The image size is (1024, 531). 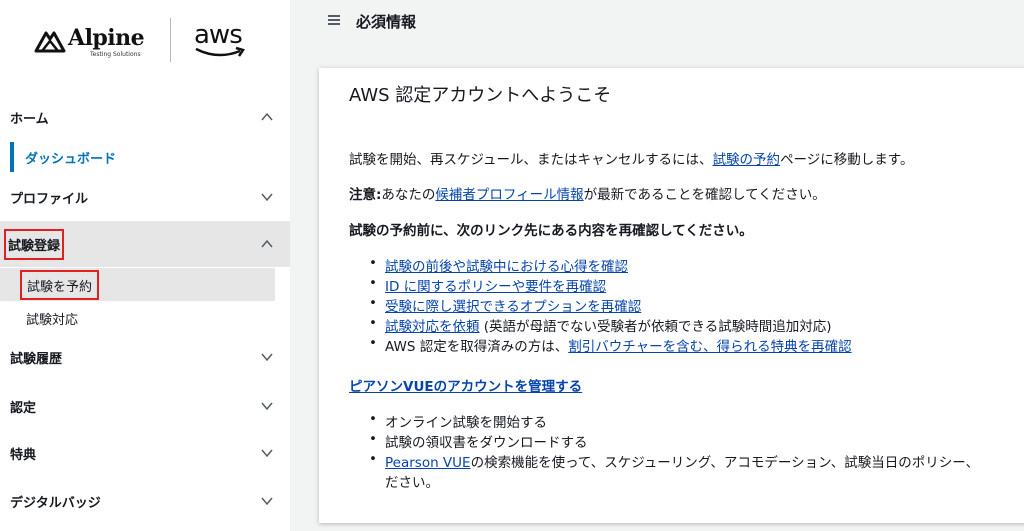 What do you see at coordinates (428, 463) in the screenshot?
I see `link-pearson-vue: Pearson VUE` at bounding box center [428, 463].